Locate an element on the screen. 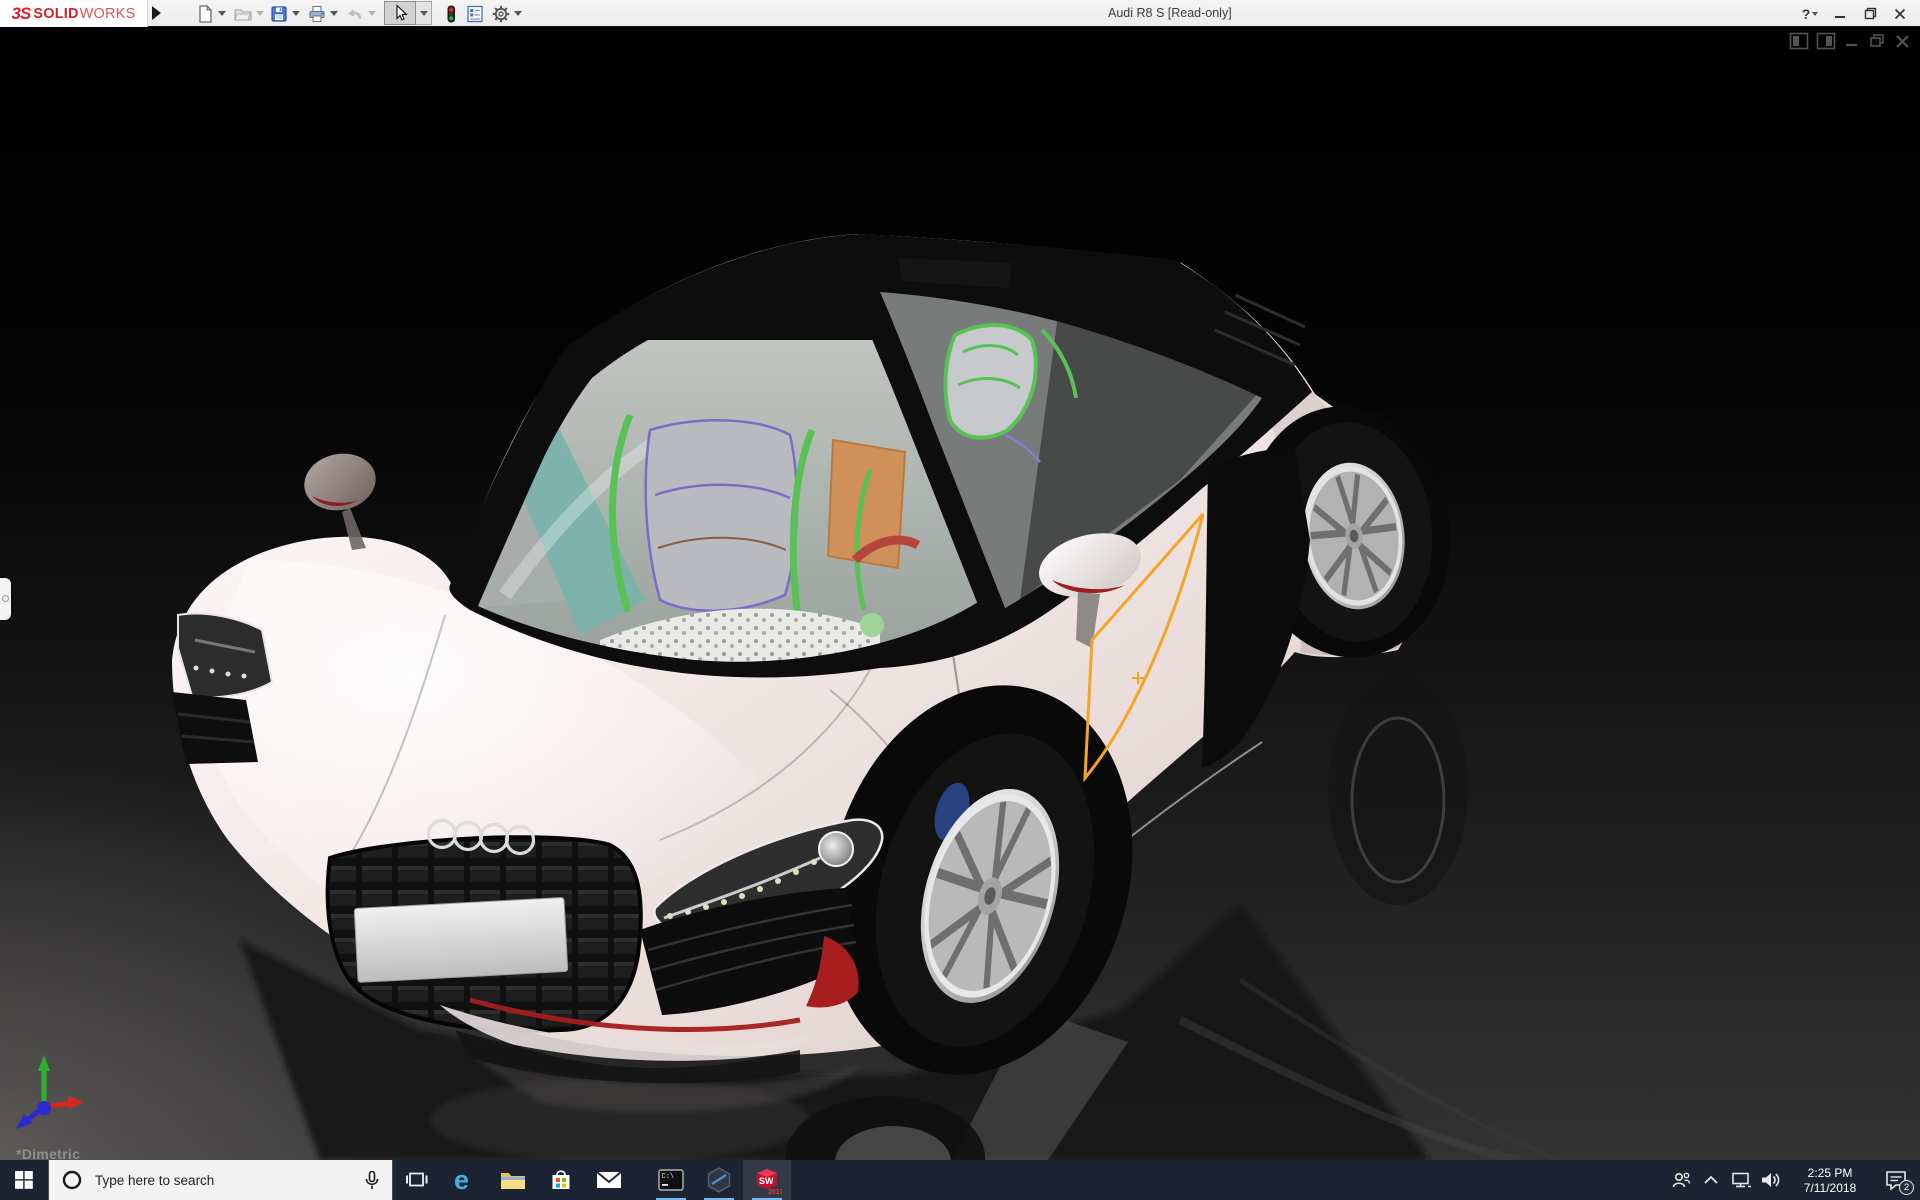  hexagon-app-icon is located at coordinates (719, 1180).